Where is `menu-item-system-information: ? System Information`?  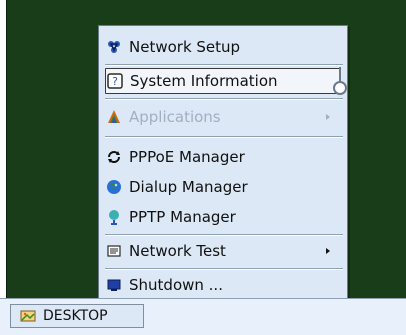
menu-item-system-information: ? System Information is located at coordinates (223, 81).